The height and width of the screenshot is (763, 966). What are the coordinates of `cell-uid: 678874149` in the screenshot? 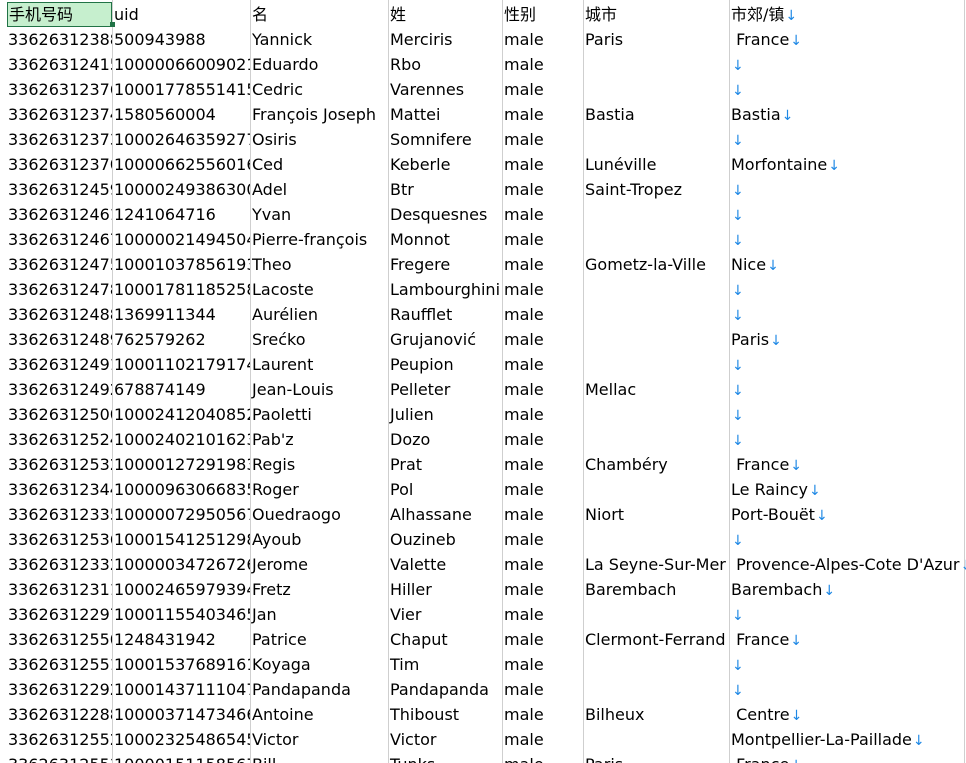 It's located at (181, 389).